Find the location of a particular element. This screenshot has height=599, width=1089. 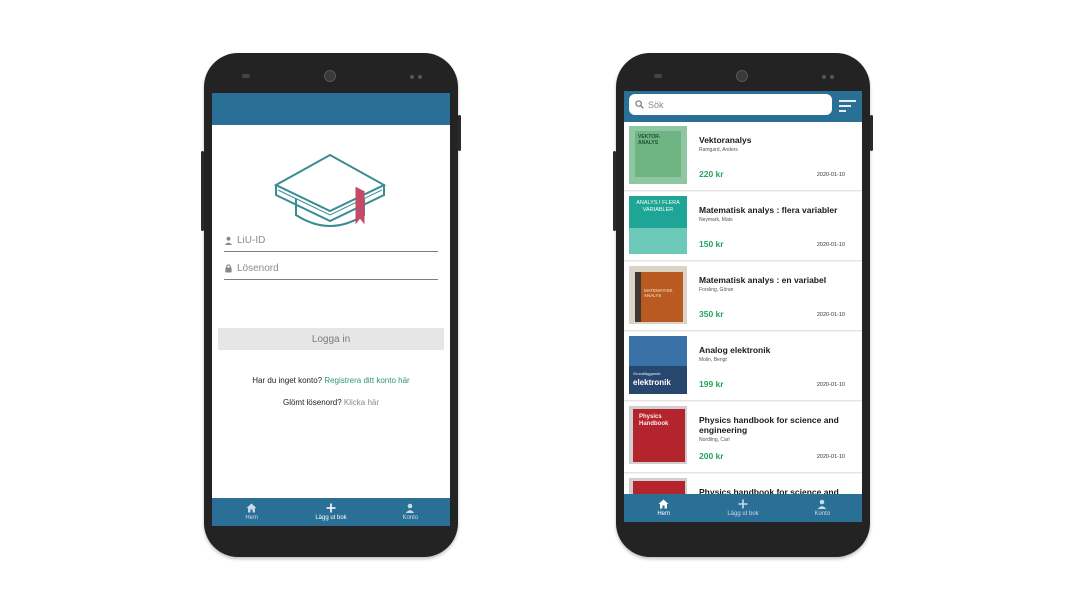

book-price: 200 kr is located at coordinates (711, 456).